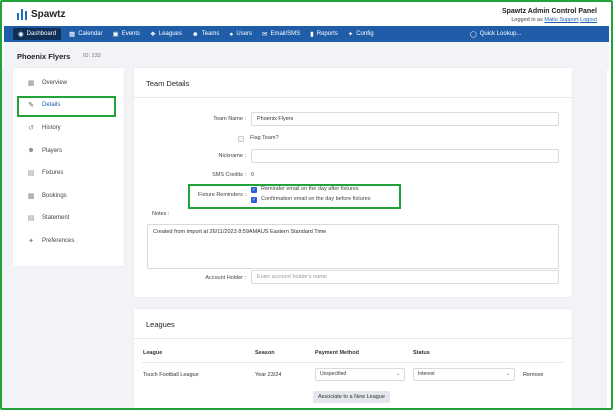 This screenshot has height=410, width=613. Describe the element at coordinates (31, 150) in the screenshot. I see `players-icon: ☻` at that location.